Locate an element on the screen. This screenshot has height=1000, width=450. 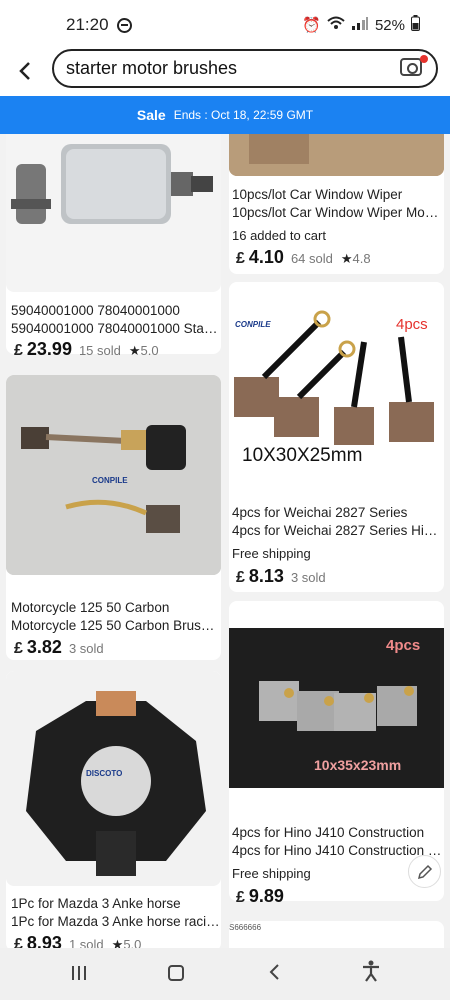
added-to-cart: 16 added to cart is located at coordinates (279, 235).